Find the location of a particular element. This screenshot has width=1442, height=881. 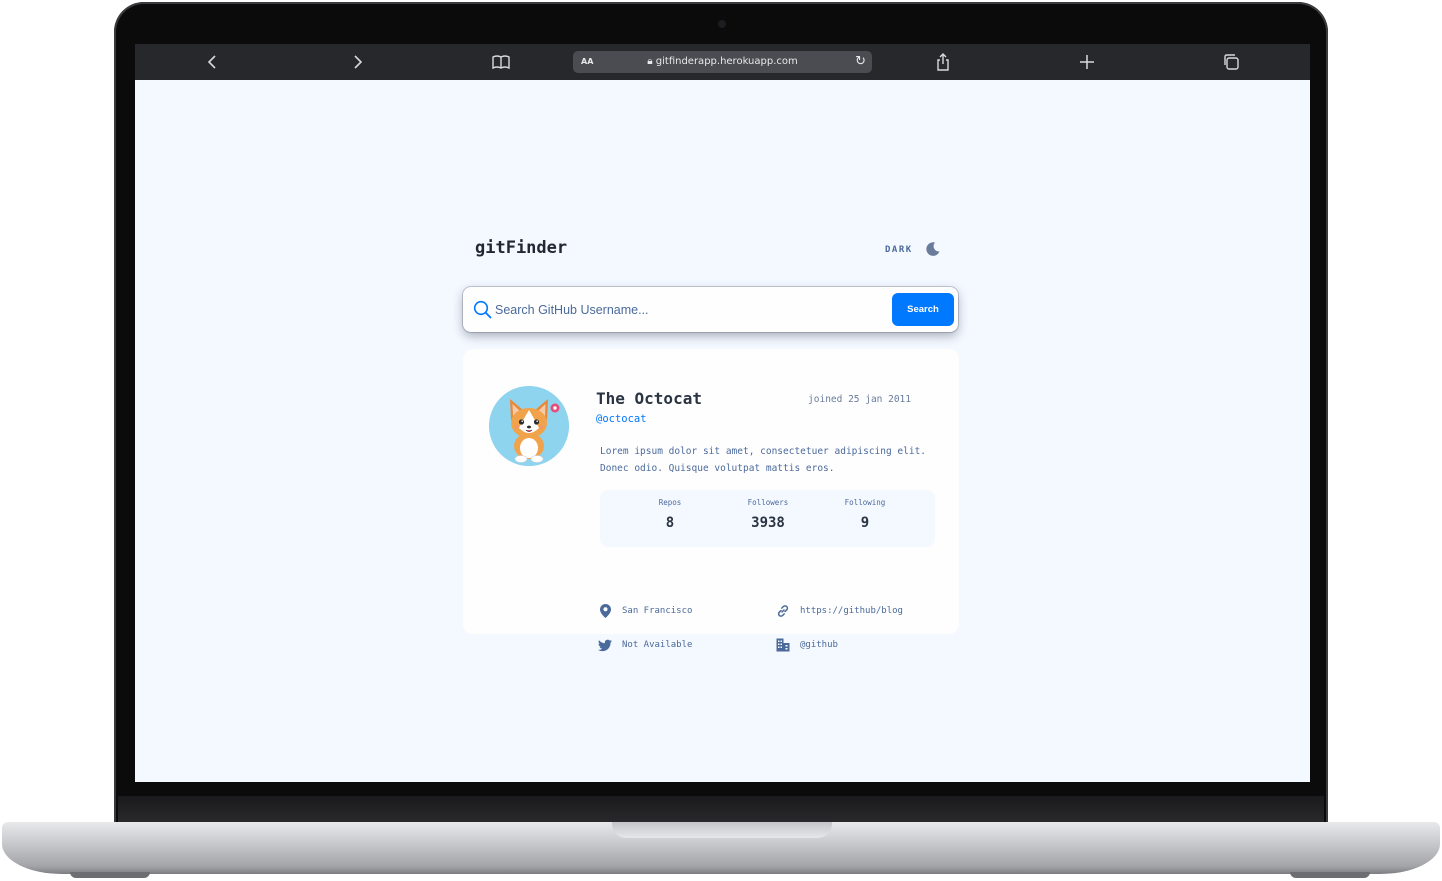

stat-followers-label: Followers is located at coordinates (768, 502).